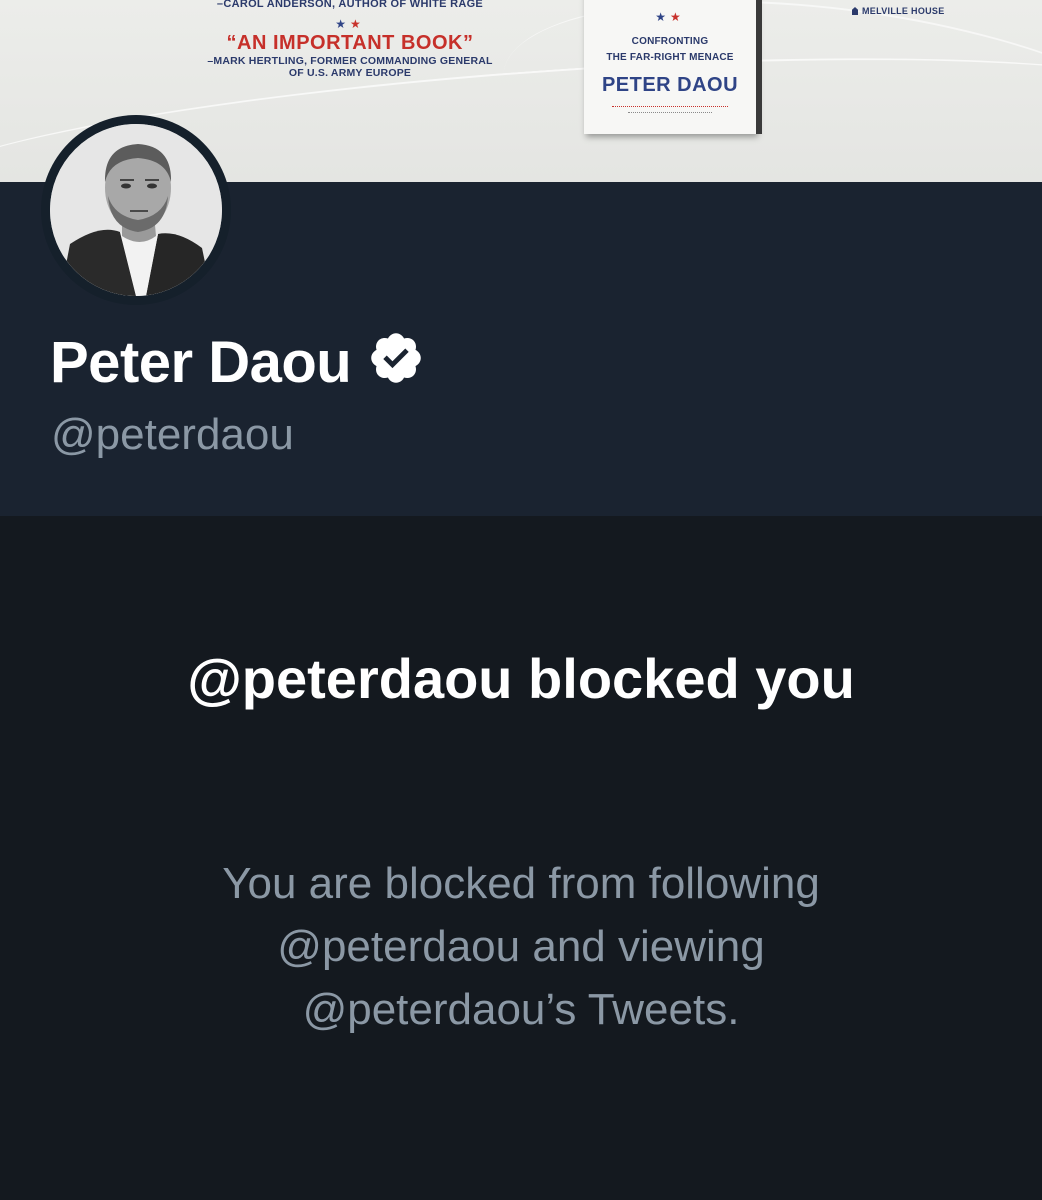 The width and height of the screenshot is (1042, 1200). Describe the element at coordinates (350, 5) in the screenshot. I see `banner-quote-author: –CAROL ANDERSON, AUTHOR OF WHITE RAGE` at that location.